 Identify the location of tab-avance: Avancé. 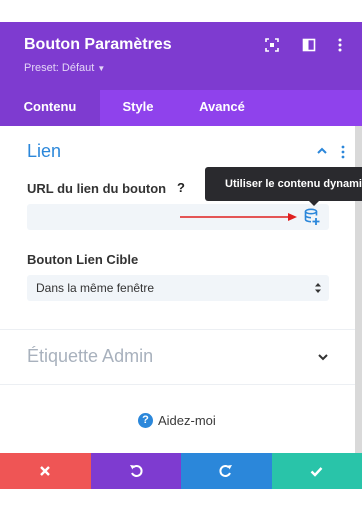
(222, 108).